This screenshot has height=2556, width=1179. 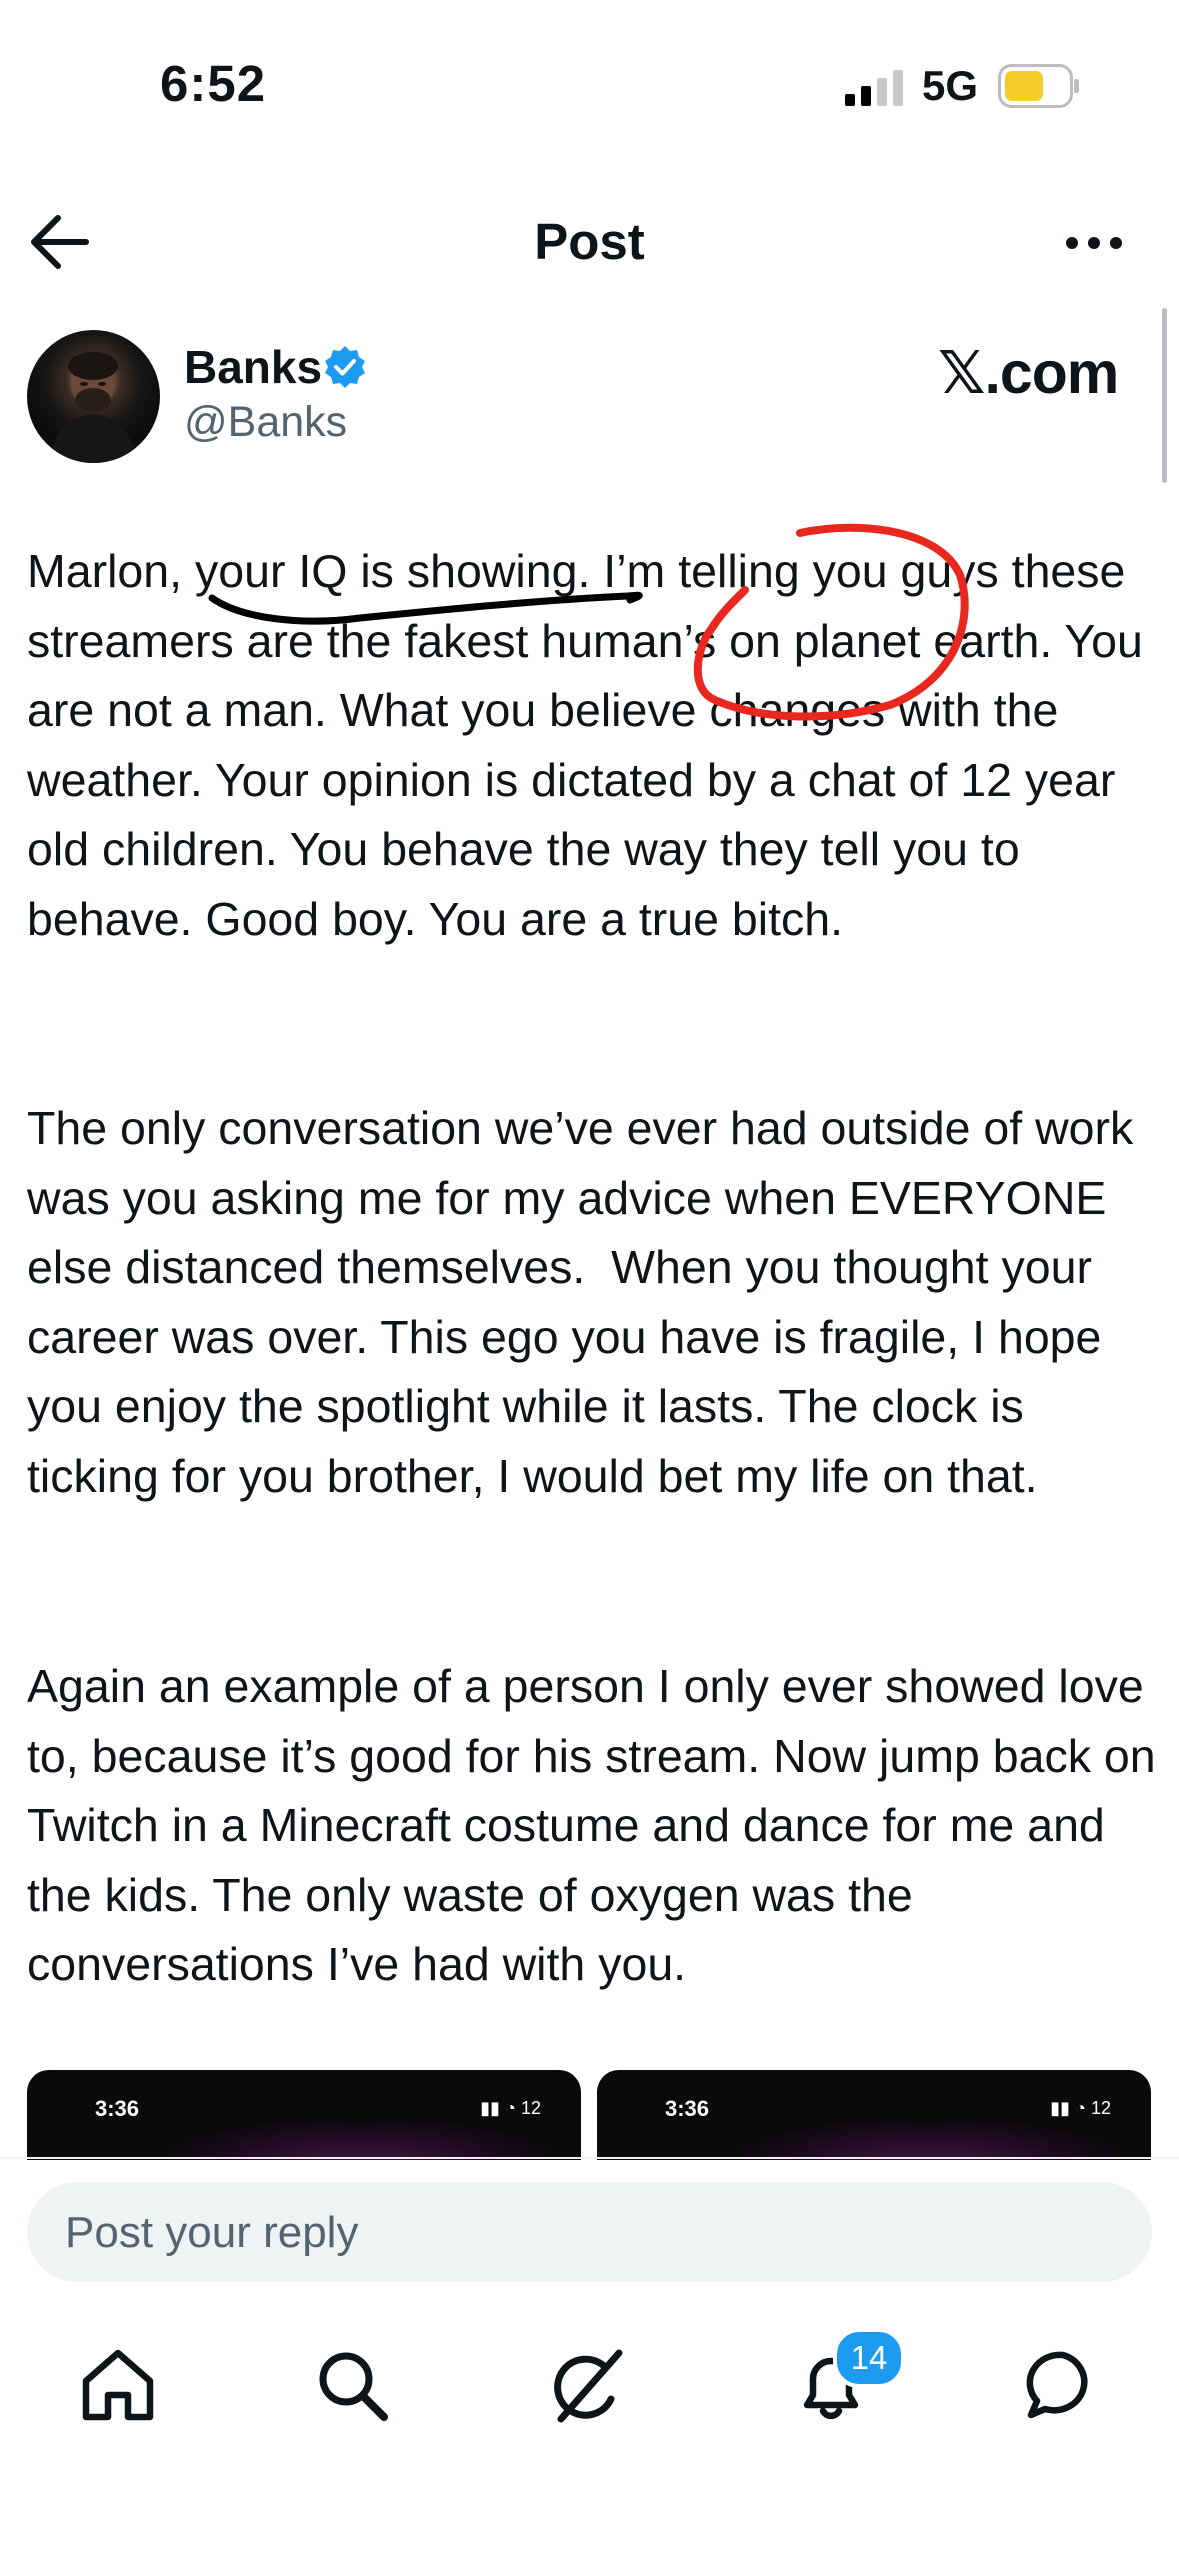 What do you see at coordinates (1038, 86) in the screenshot?
I see `battery-icon` at bounding box center [1038, 86].